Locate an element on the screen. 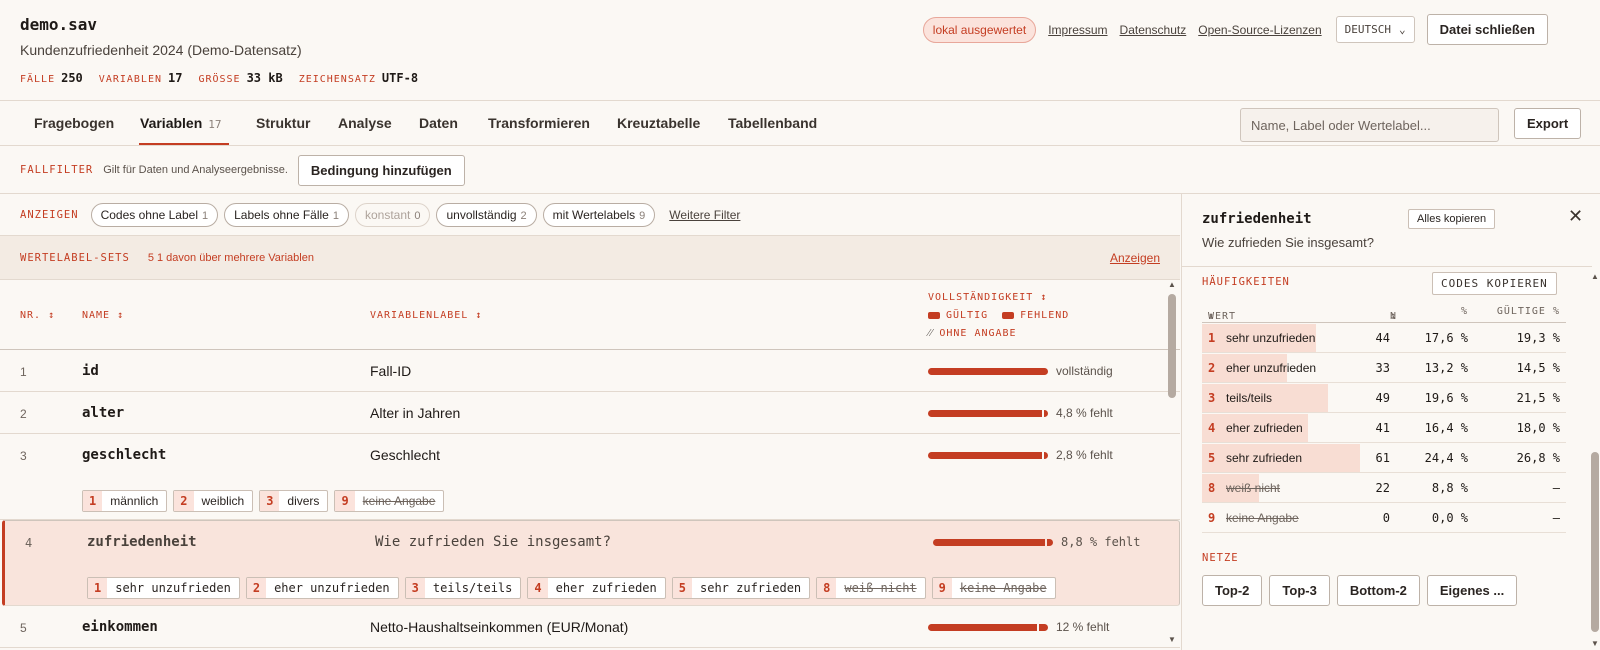 The height and width of the screenshot is (650, 1600). add-condition-button: Bedingung hinzufügen is located at coordinates (381, 170).